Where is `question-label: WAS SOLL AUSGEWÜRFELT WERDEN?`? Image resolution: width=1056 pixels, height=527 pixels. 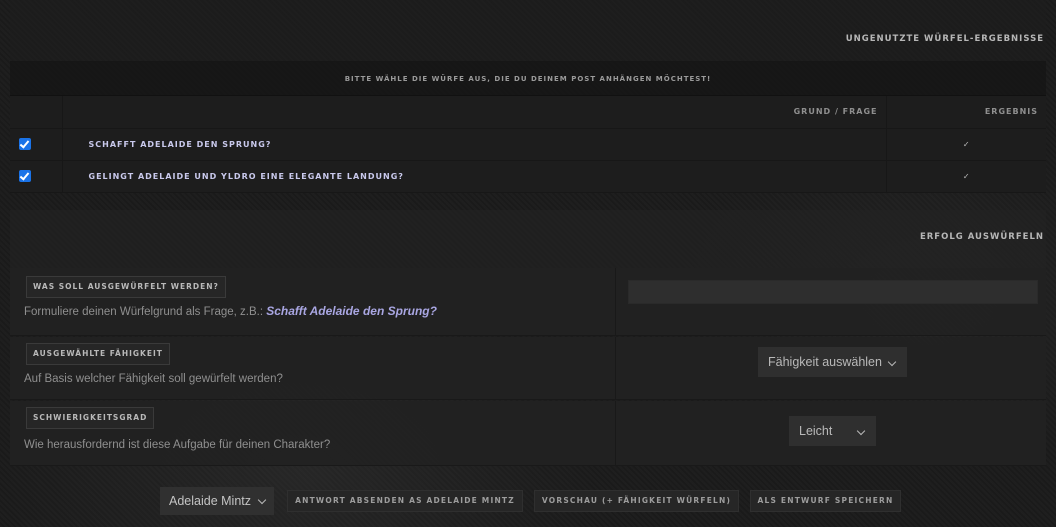 question-label: WAS SOLL AUSGEWÜRFELT WERDEN? is located at coordinates (126, 287).